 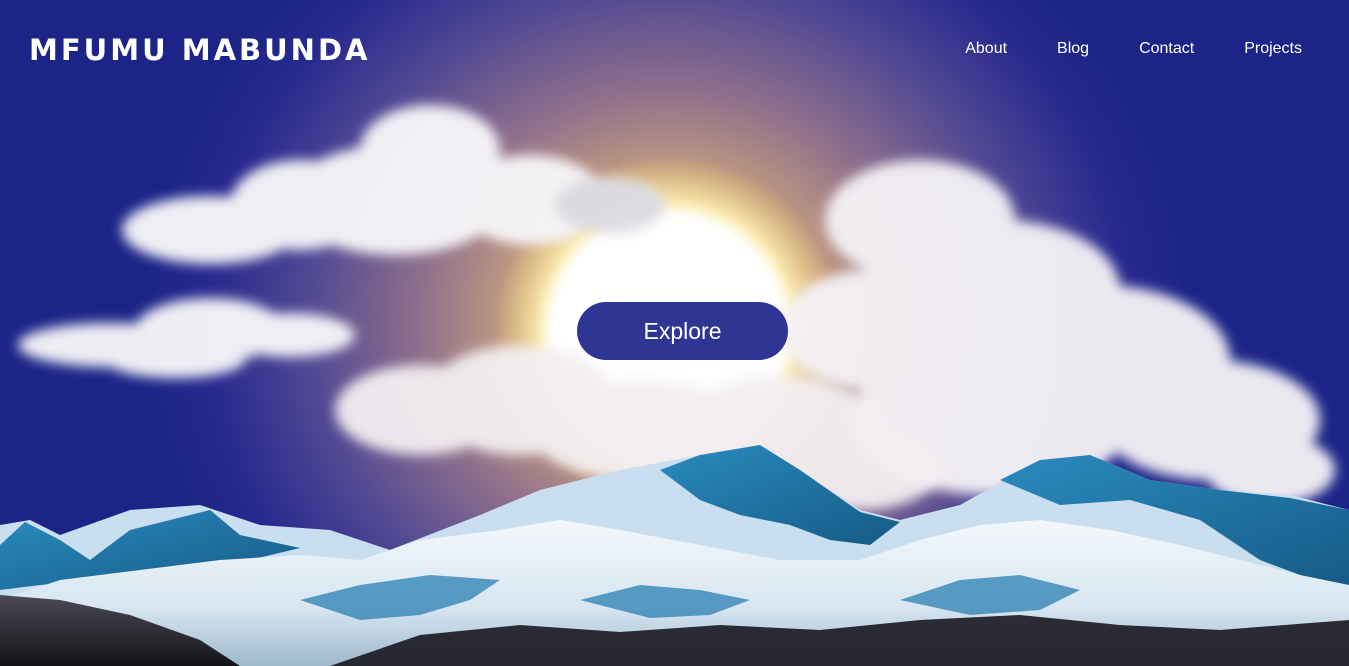 I want to click on site-title: MFUMU MABUNDA, so click(x=199, y=50).